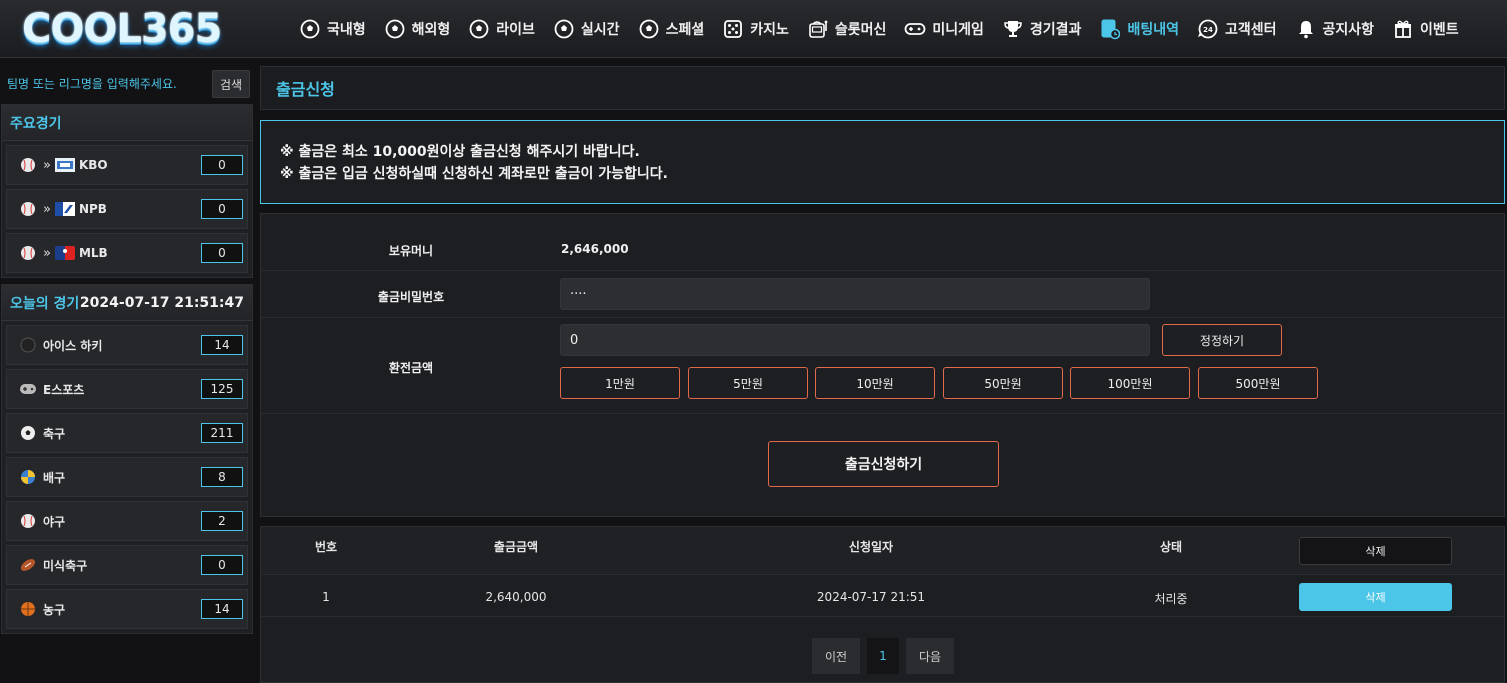 Image resolution: width=1507 pixels, height=683 pixels. Describe the element at coordinates (411, 251) in the screenshot. I see `balance-label: 보유머니` at that location.